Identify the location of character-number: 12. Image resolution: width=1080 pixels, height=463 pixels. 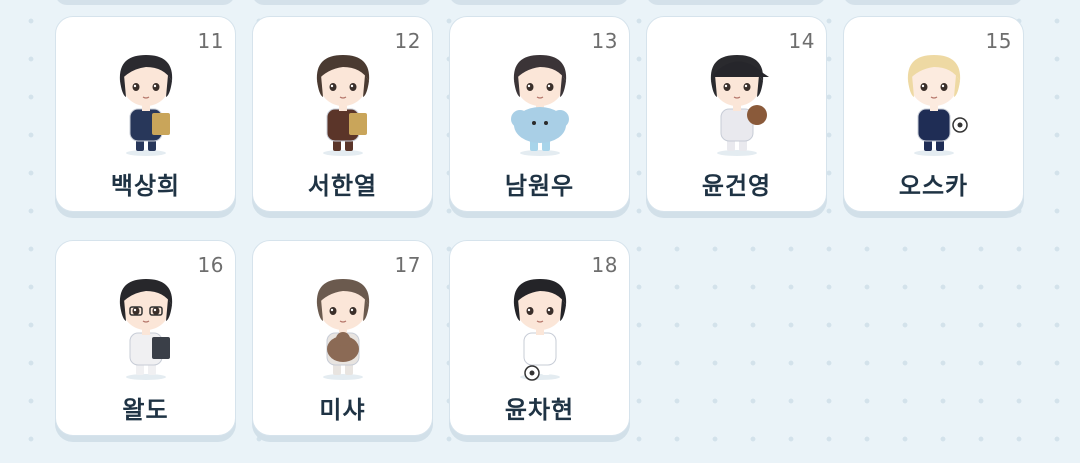
(407, 41).